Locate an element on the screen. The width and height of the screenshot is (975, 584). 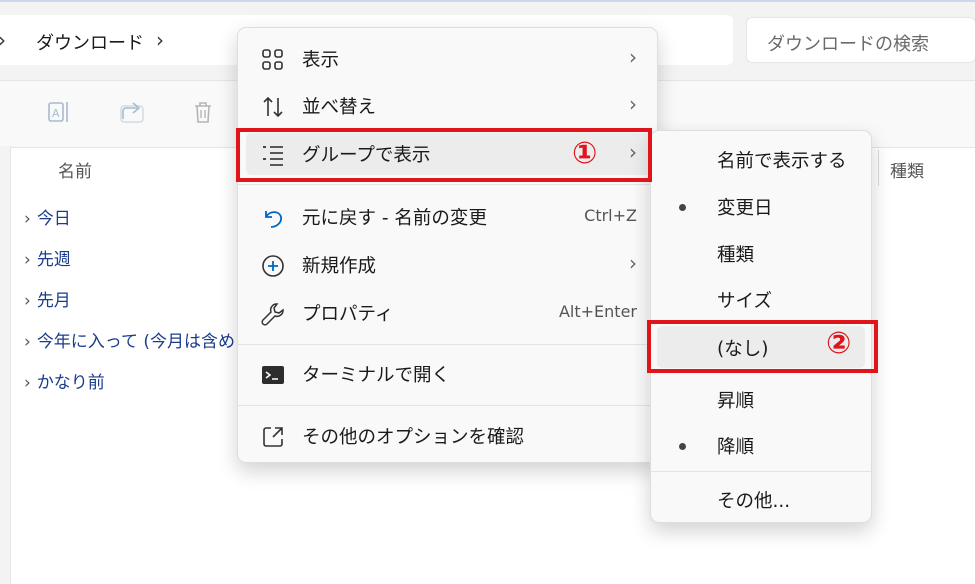
menu-item-label: プロパティ is located at coordinates (348, 314).